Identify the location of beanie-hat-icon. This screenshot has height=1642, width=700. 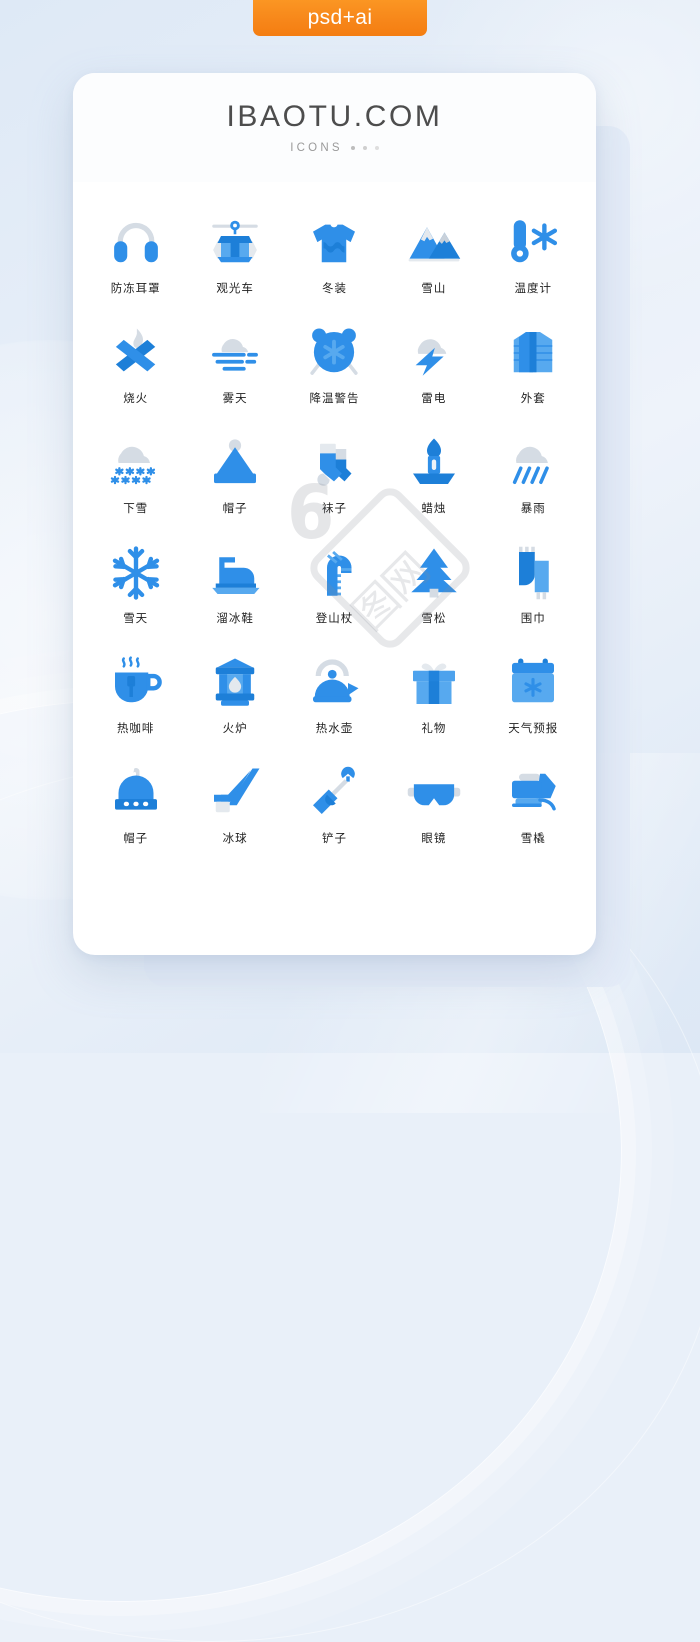
(136, 793).